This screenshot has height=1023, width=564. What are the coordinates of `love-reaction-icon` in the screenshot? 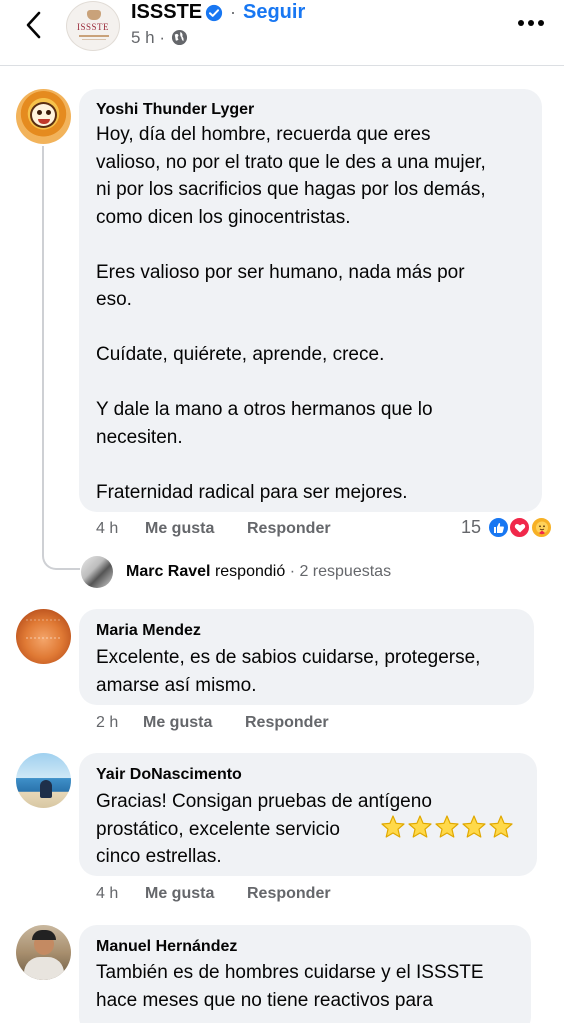 It's located at (519, 527).